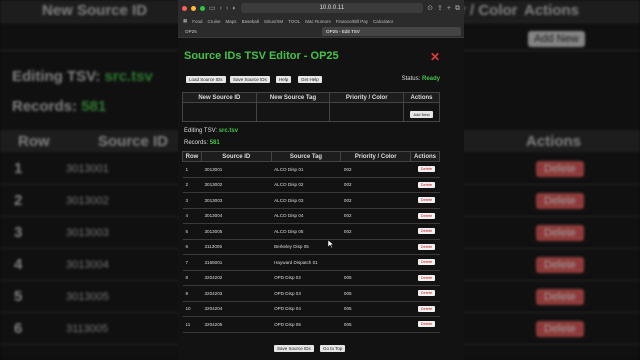  I want to click on source-id-cell: 3204205, so click(236, 324).